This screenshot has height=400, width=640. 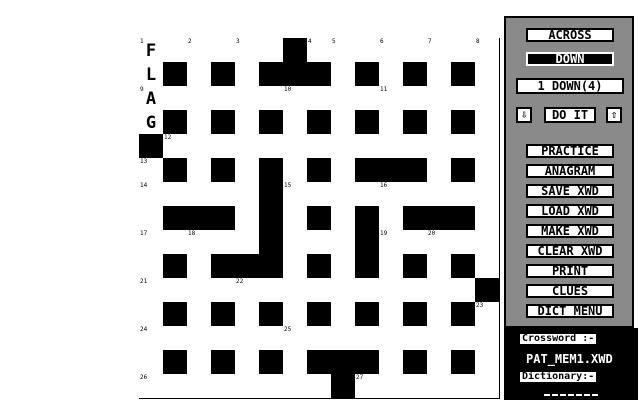 What do you see at coordinates (295, 194) in the screenshot?
I see `grid-cell: 15` at bounding box center [295, 194].